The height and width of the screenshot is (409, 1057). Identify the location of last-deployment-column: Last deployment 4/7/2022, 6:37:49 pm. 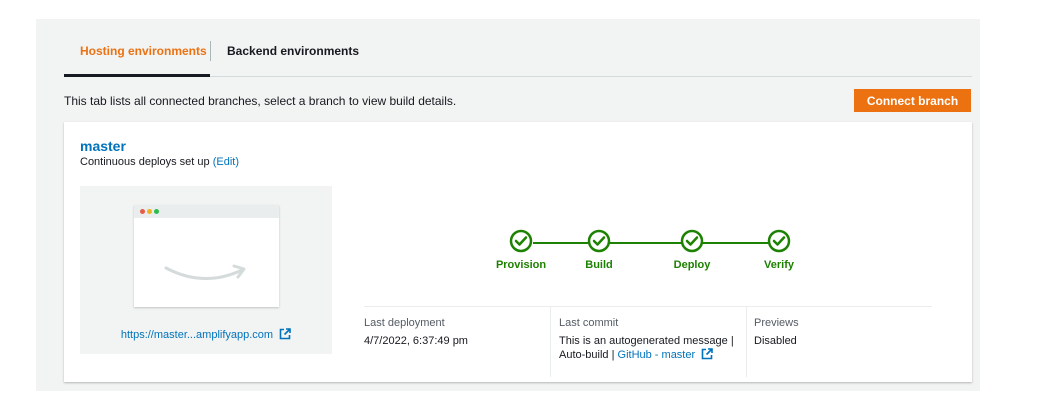
(457, 332).